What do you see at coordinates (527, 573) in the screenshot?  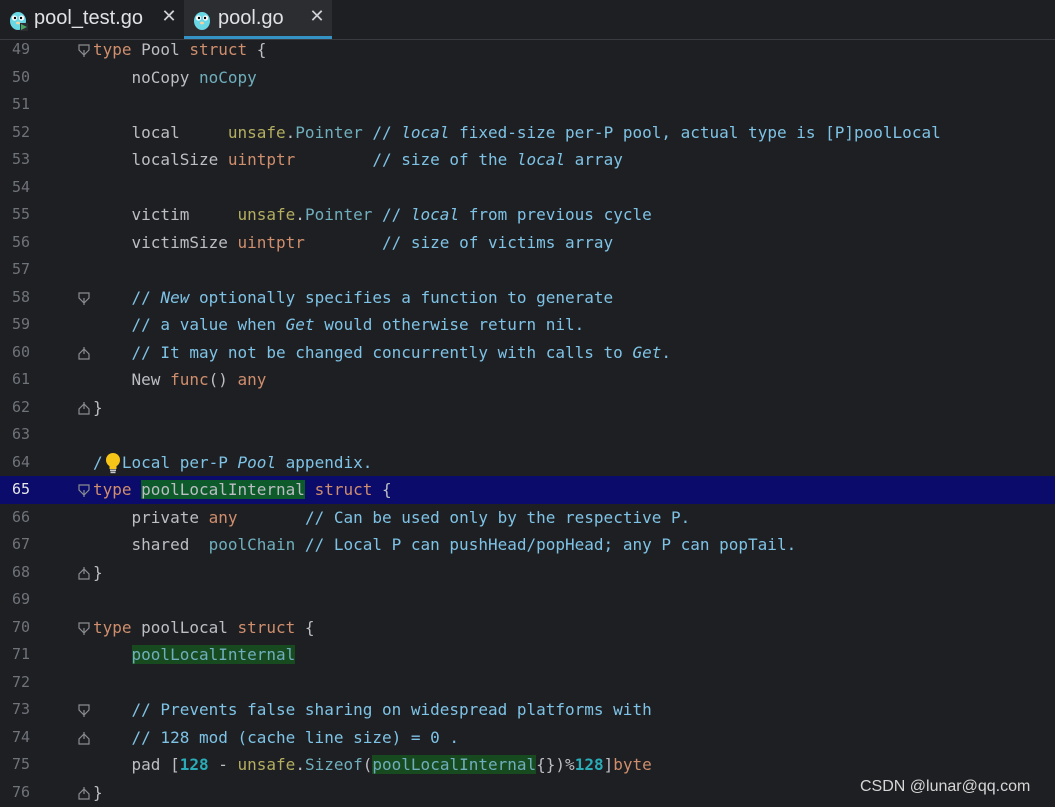 I see `code-line: 68}` at bounding box center [527, 573].